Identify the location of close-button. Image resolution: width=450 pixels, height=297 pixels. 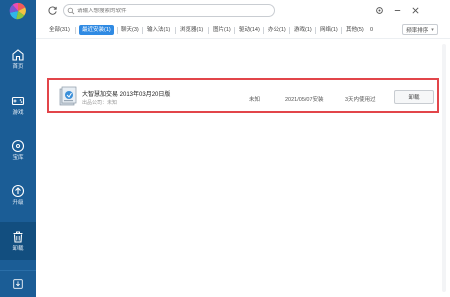
(415, 10).